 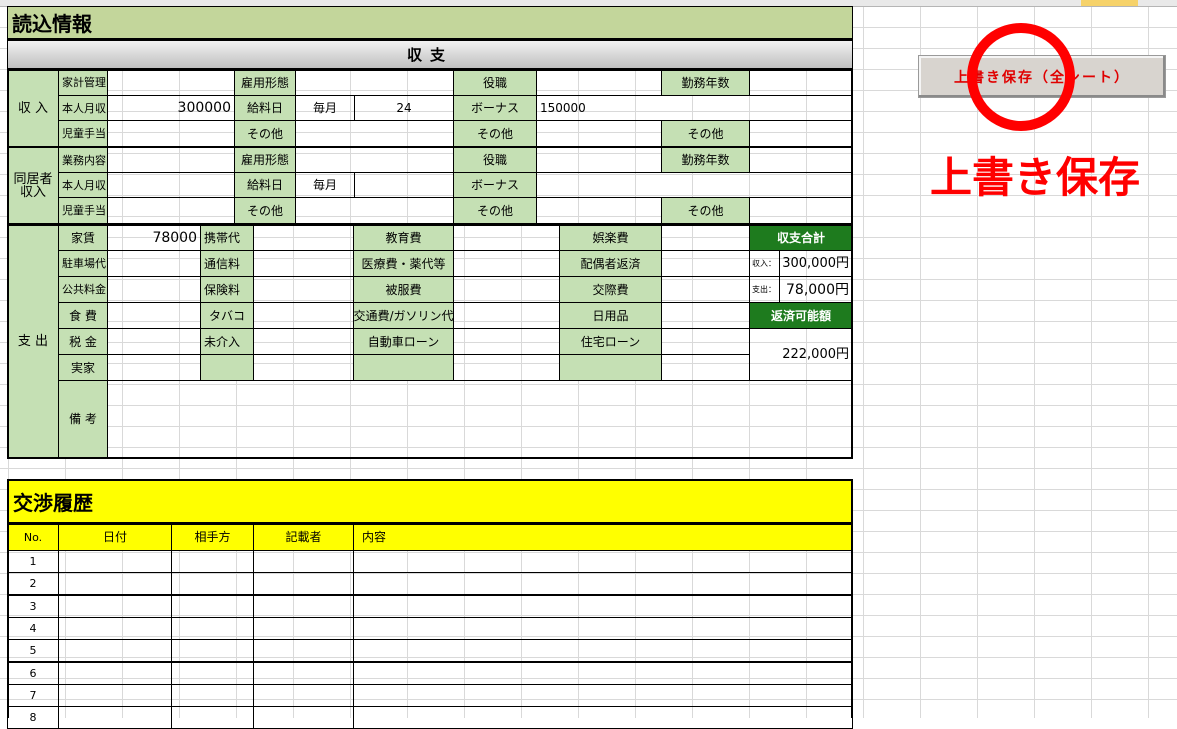 I want to click on label-payday: 給料日, so click(x=265, y=108).